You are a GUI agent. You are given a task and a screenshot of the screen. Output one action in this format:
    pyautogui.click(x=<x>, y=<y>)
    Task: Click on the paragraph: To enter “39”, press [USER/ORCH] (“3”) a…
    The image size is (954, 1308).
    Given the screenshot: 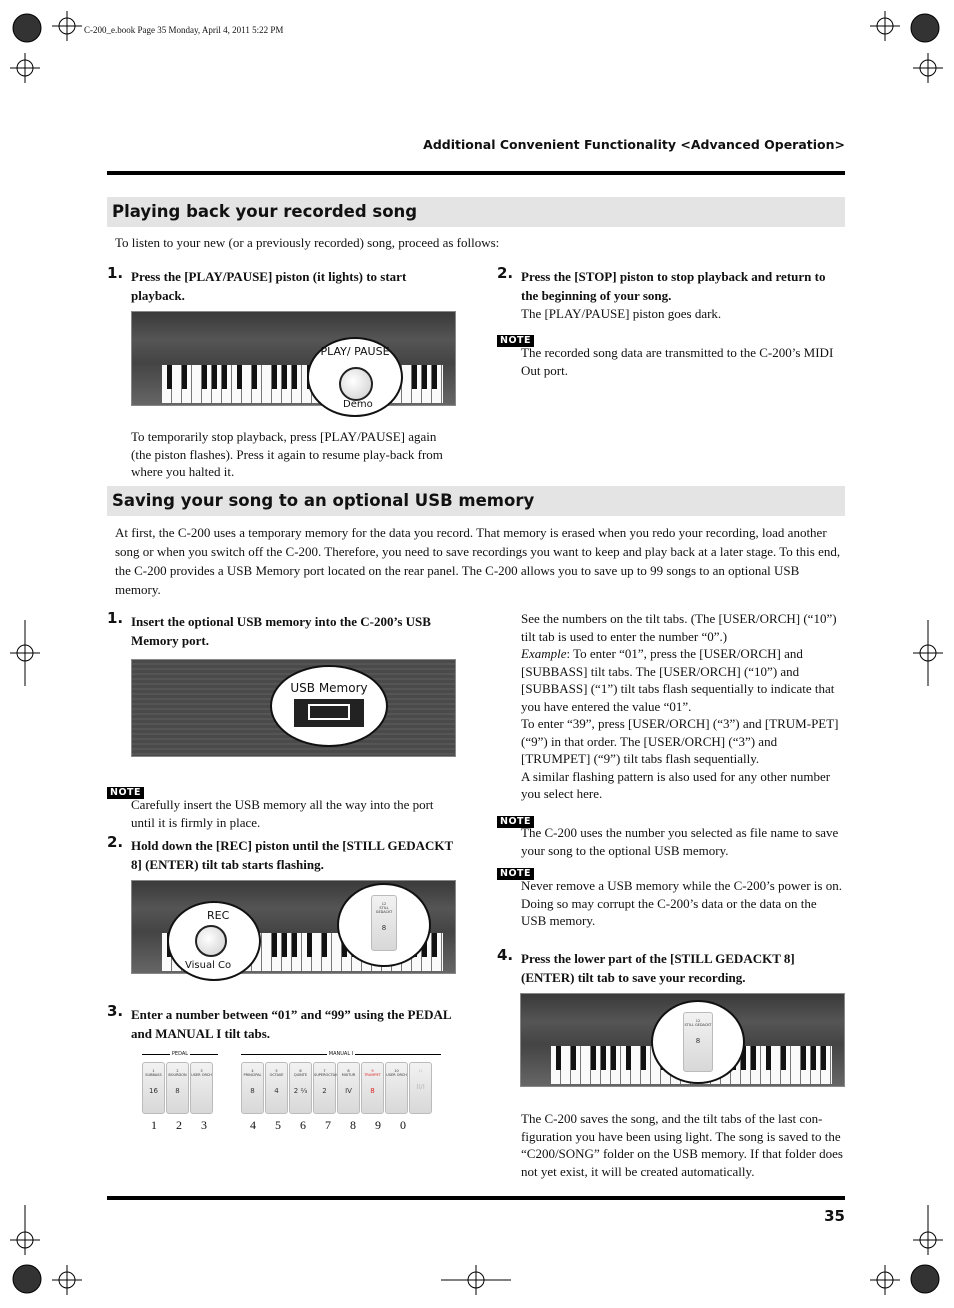 What is the action you would take?
    pyautogui.click(x=680, y=741)
    